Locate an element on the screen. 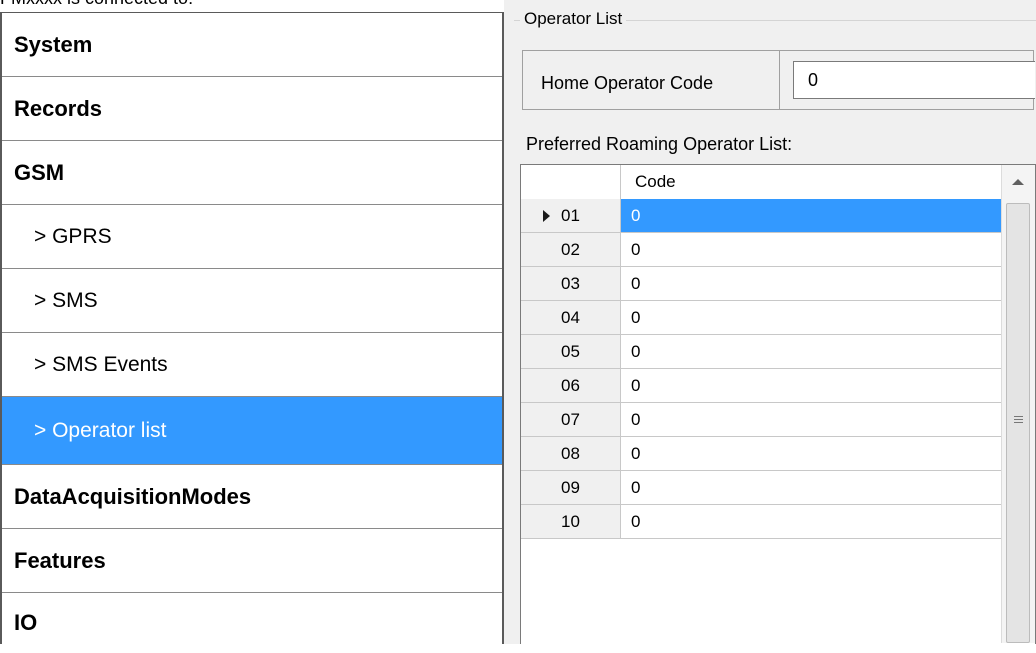  grid-row: 09 0 is located at coordinates (761, 488).